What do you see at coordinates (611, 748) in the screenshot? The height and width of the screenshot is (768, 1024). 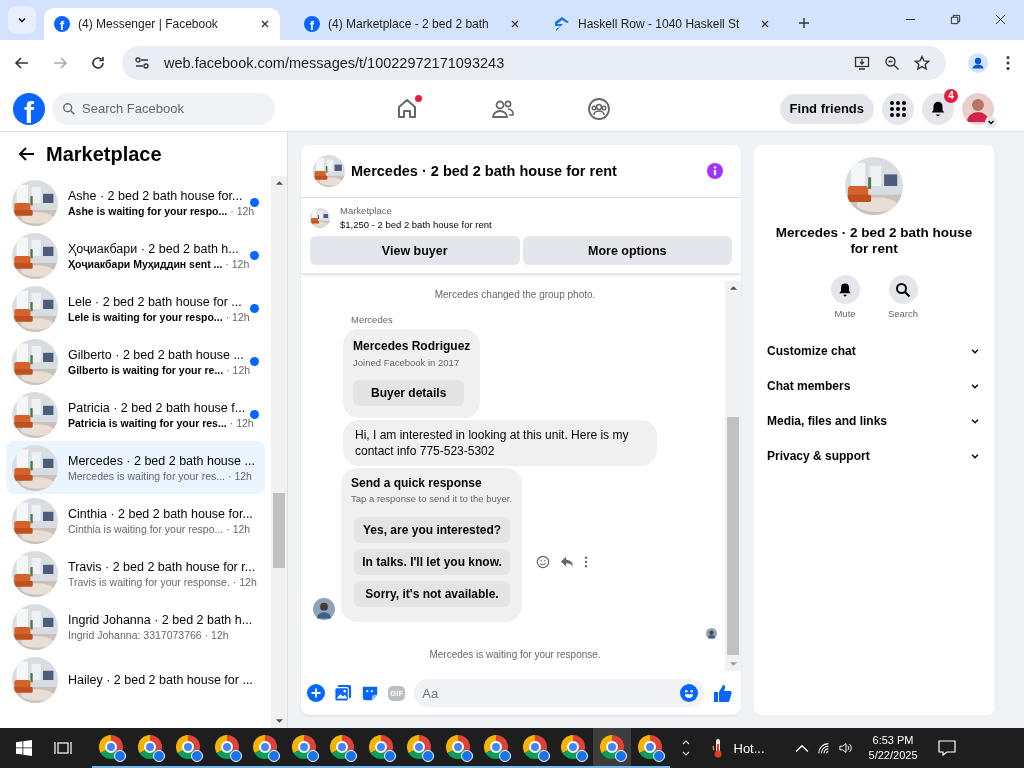 I see `browser-taskbar-button` at bounding box center [611, 748].